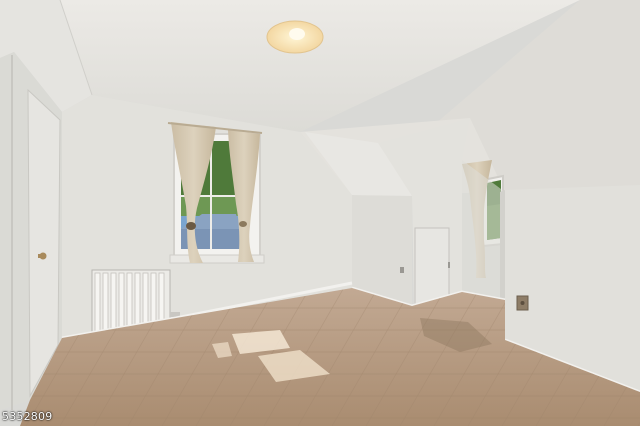 This screenshot has height=426, width=640. I want to click on listing-id-label: 5352809, so click(27, 416).